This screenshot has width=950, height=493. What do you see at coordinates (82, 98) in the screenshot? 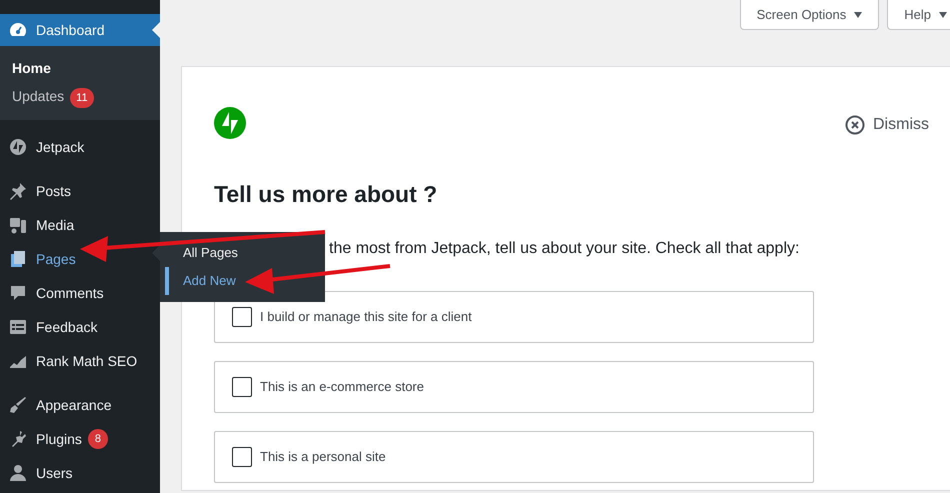
I see `count-badge: 11` at bounding box center [82, 98].